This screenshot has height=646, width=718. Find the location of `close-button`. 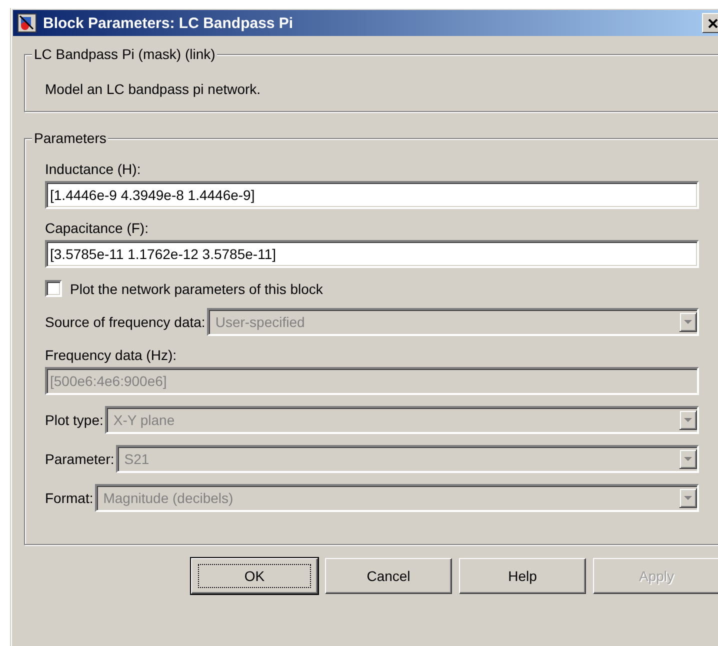

close-button is located at coordinates (710, 23).